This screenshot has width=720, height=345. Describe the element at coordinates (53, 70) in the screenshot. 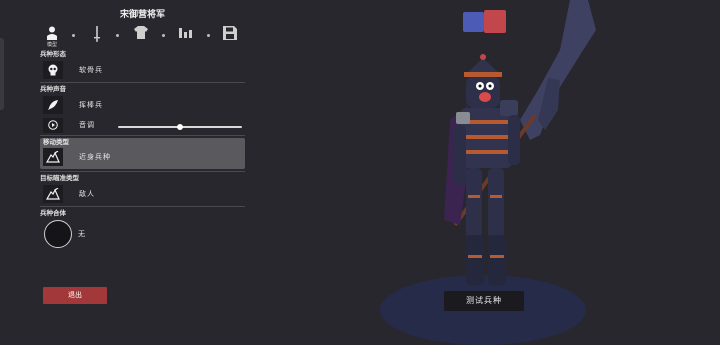

I see `skull-icon` at that location.